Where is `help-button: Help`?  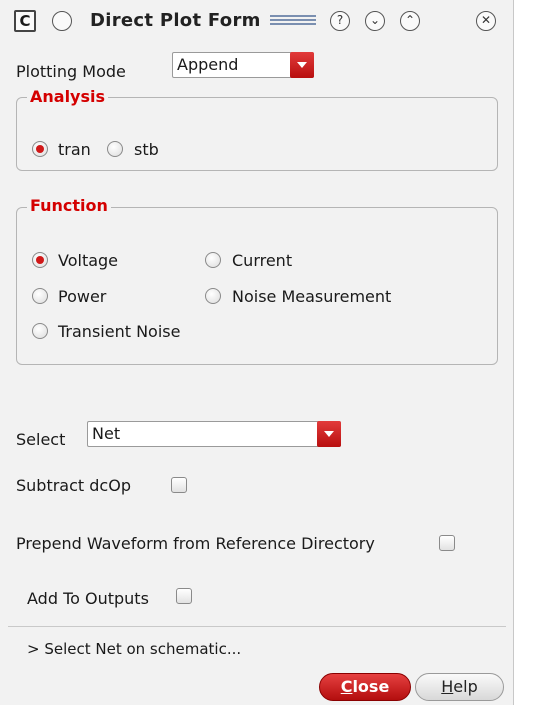
help-button: Help is located at coordinates (459, 687).